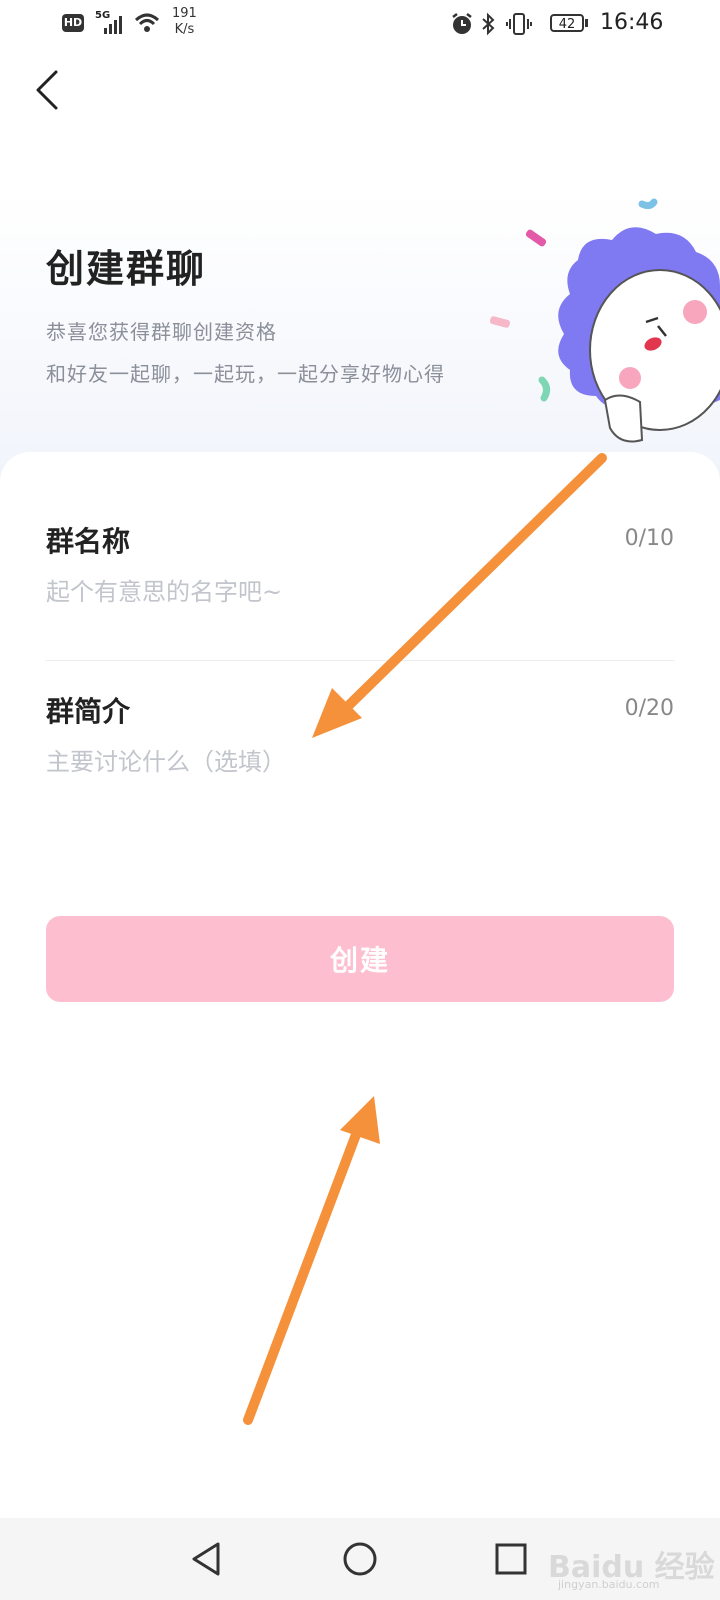 This screenshot has height=1600, width=720. I want to click on nav-recents-button, so click(511, 1559).